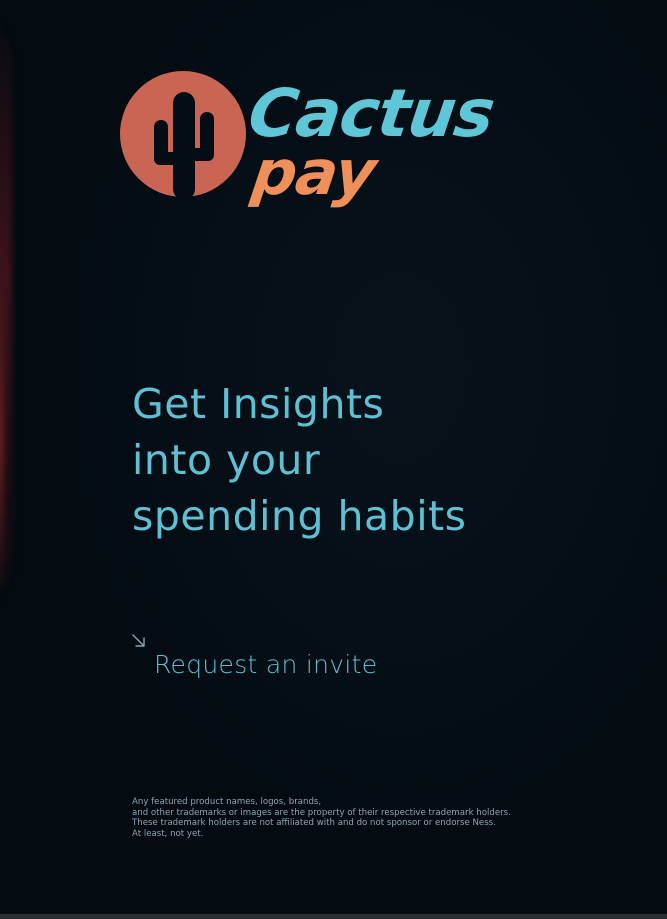 The height and width of the screenshot is (919, 667). What do you see at coordinates (2, 440) in the screenshot?
I see `edge-glow-accent` at bounding box center [2, 440].